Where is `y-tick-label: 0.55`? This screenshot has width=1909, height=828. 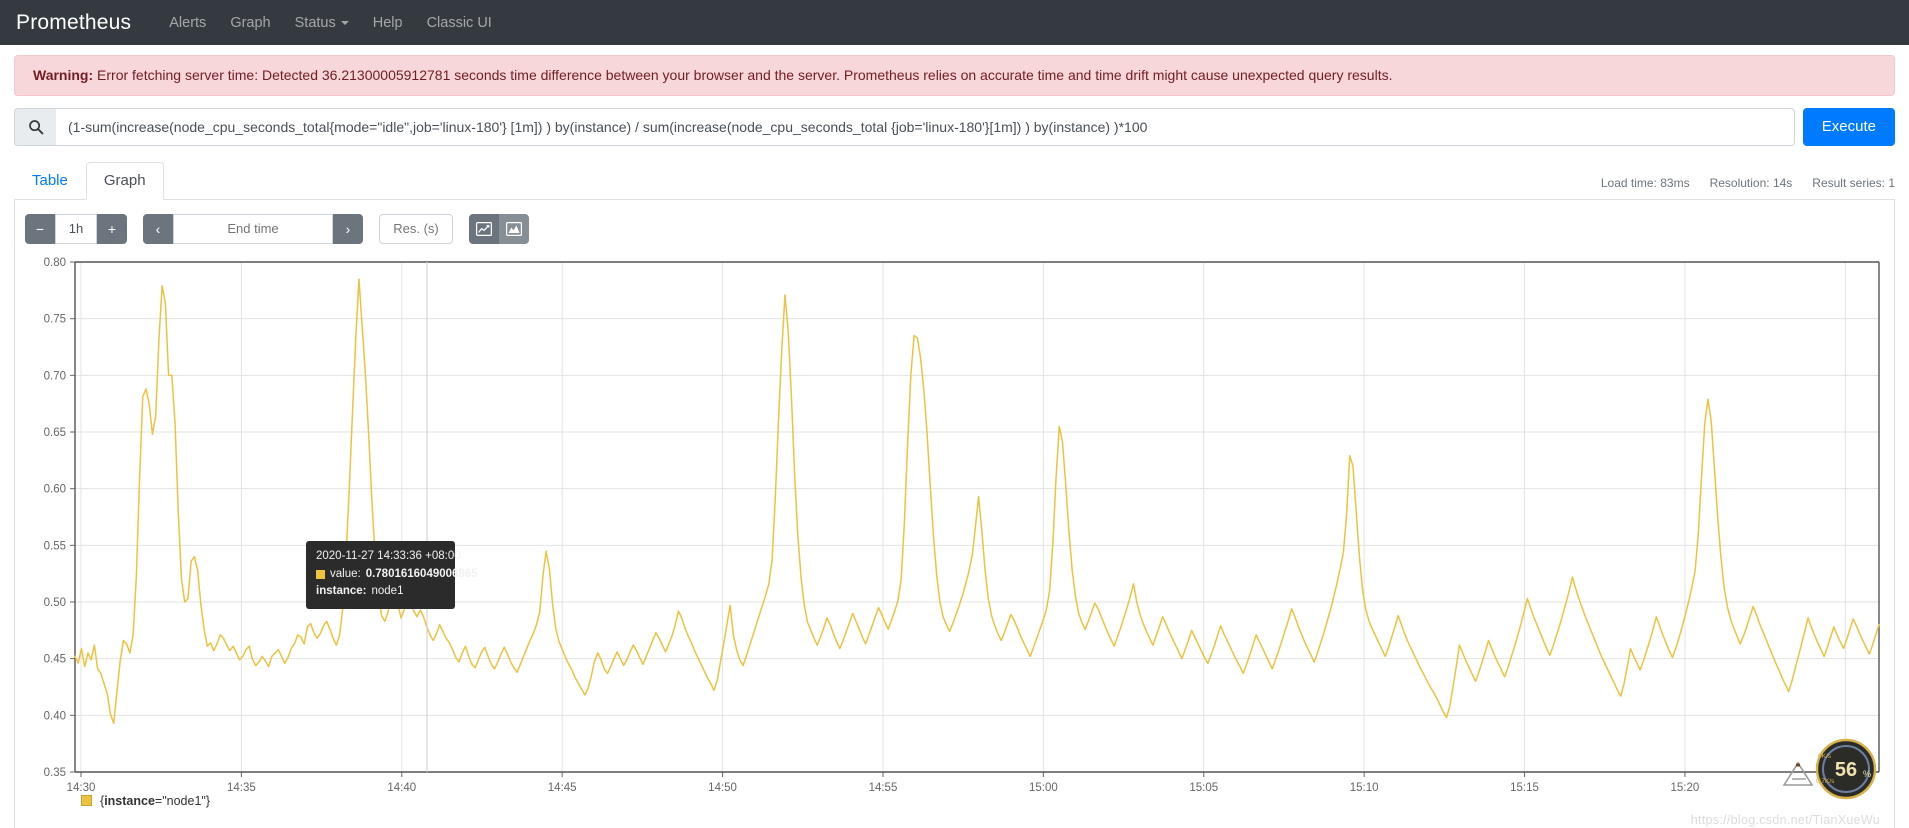
y-tick-label: 0.55 is located at coordinates (55, 546).